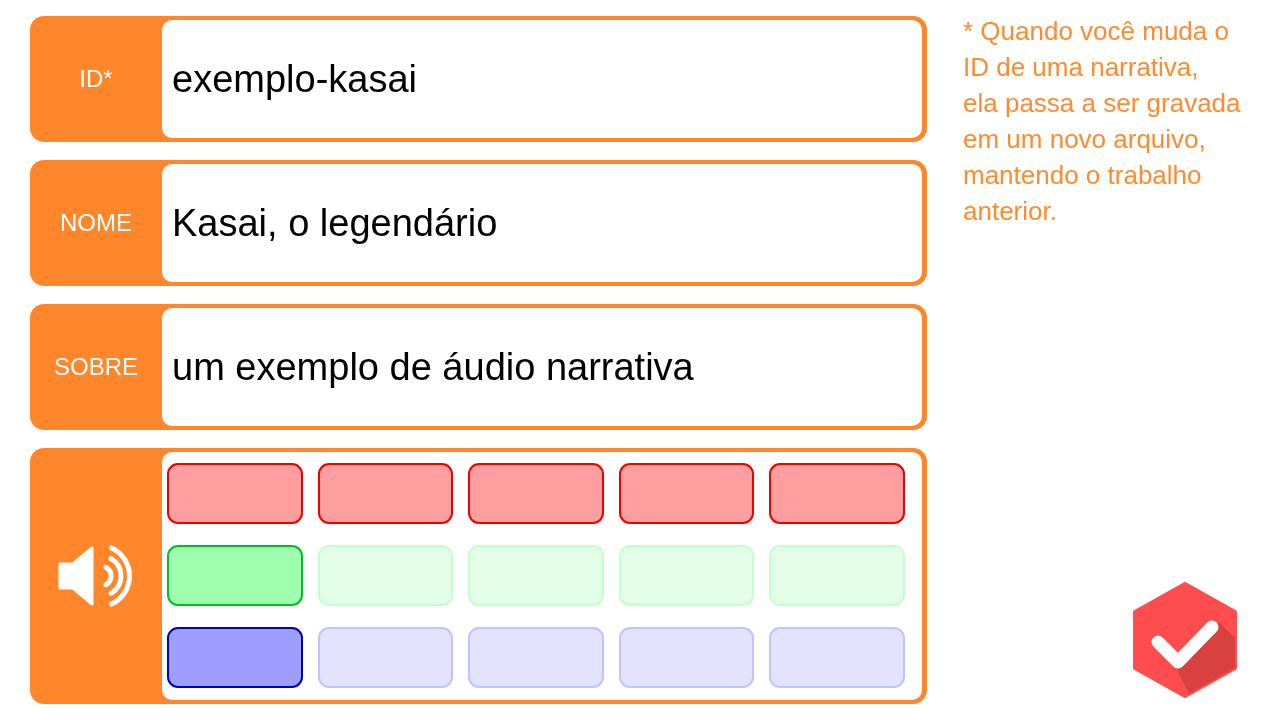  I want to click on speaker-icon, so click(96, 576).